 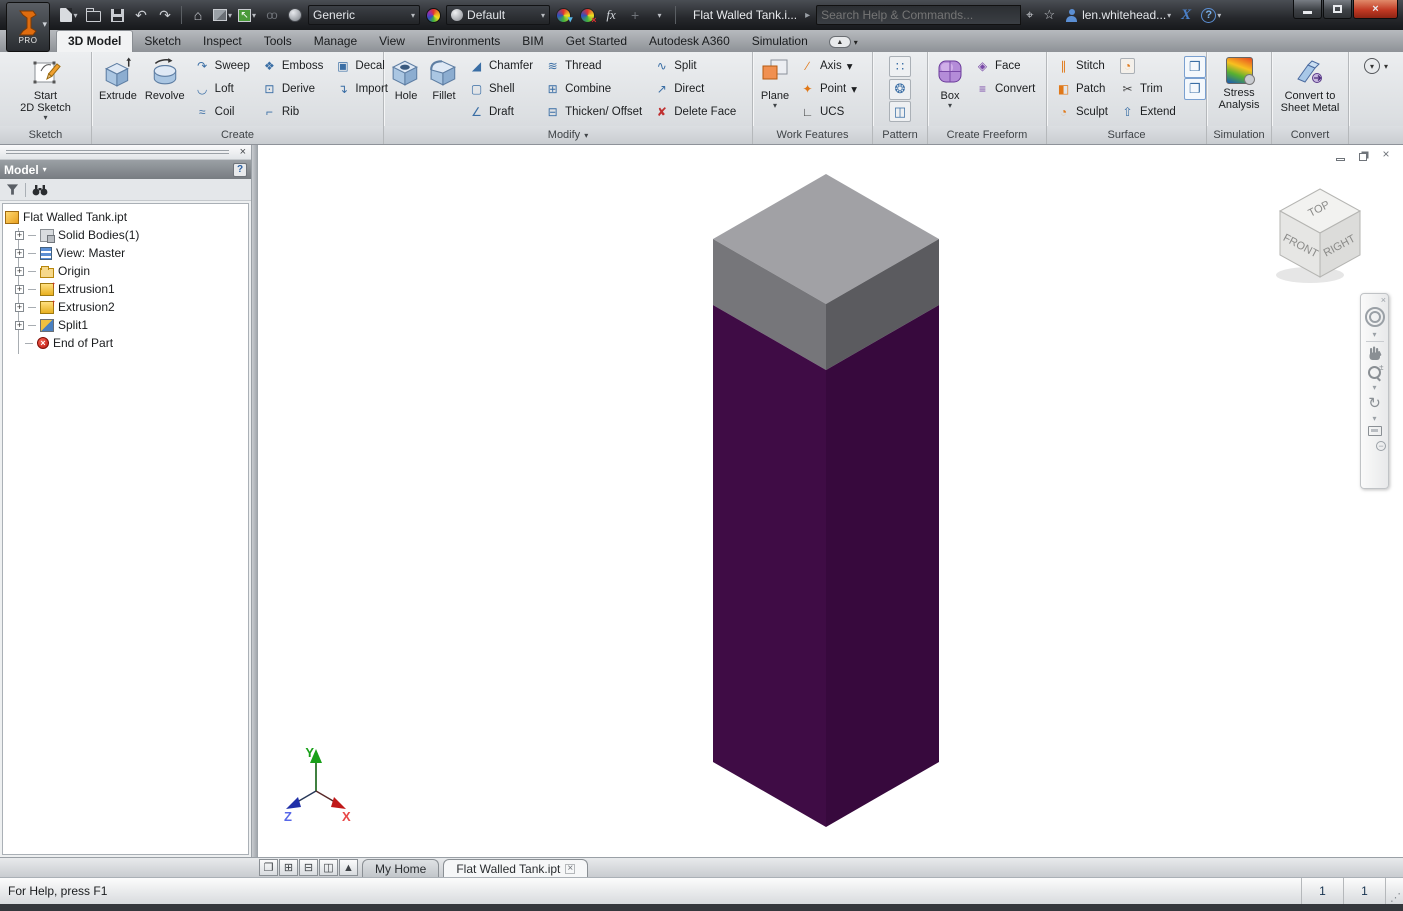 What do you see at coordinates (695, 112) in the screenshot?
I see `delete-face-button: ✘ Delete Face` at bounding box center [695, 112].